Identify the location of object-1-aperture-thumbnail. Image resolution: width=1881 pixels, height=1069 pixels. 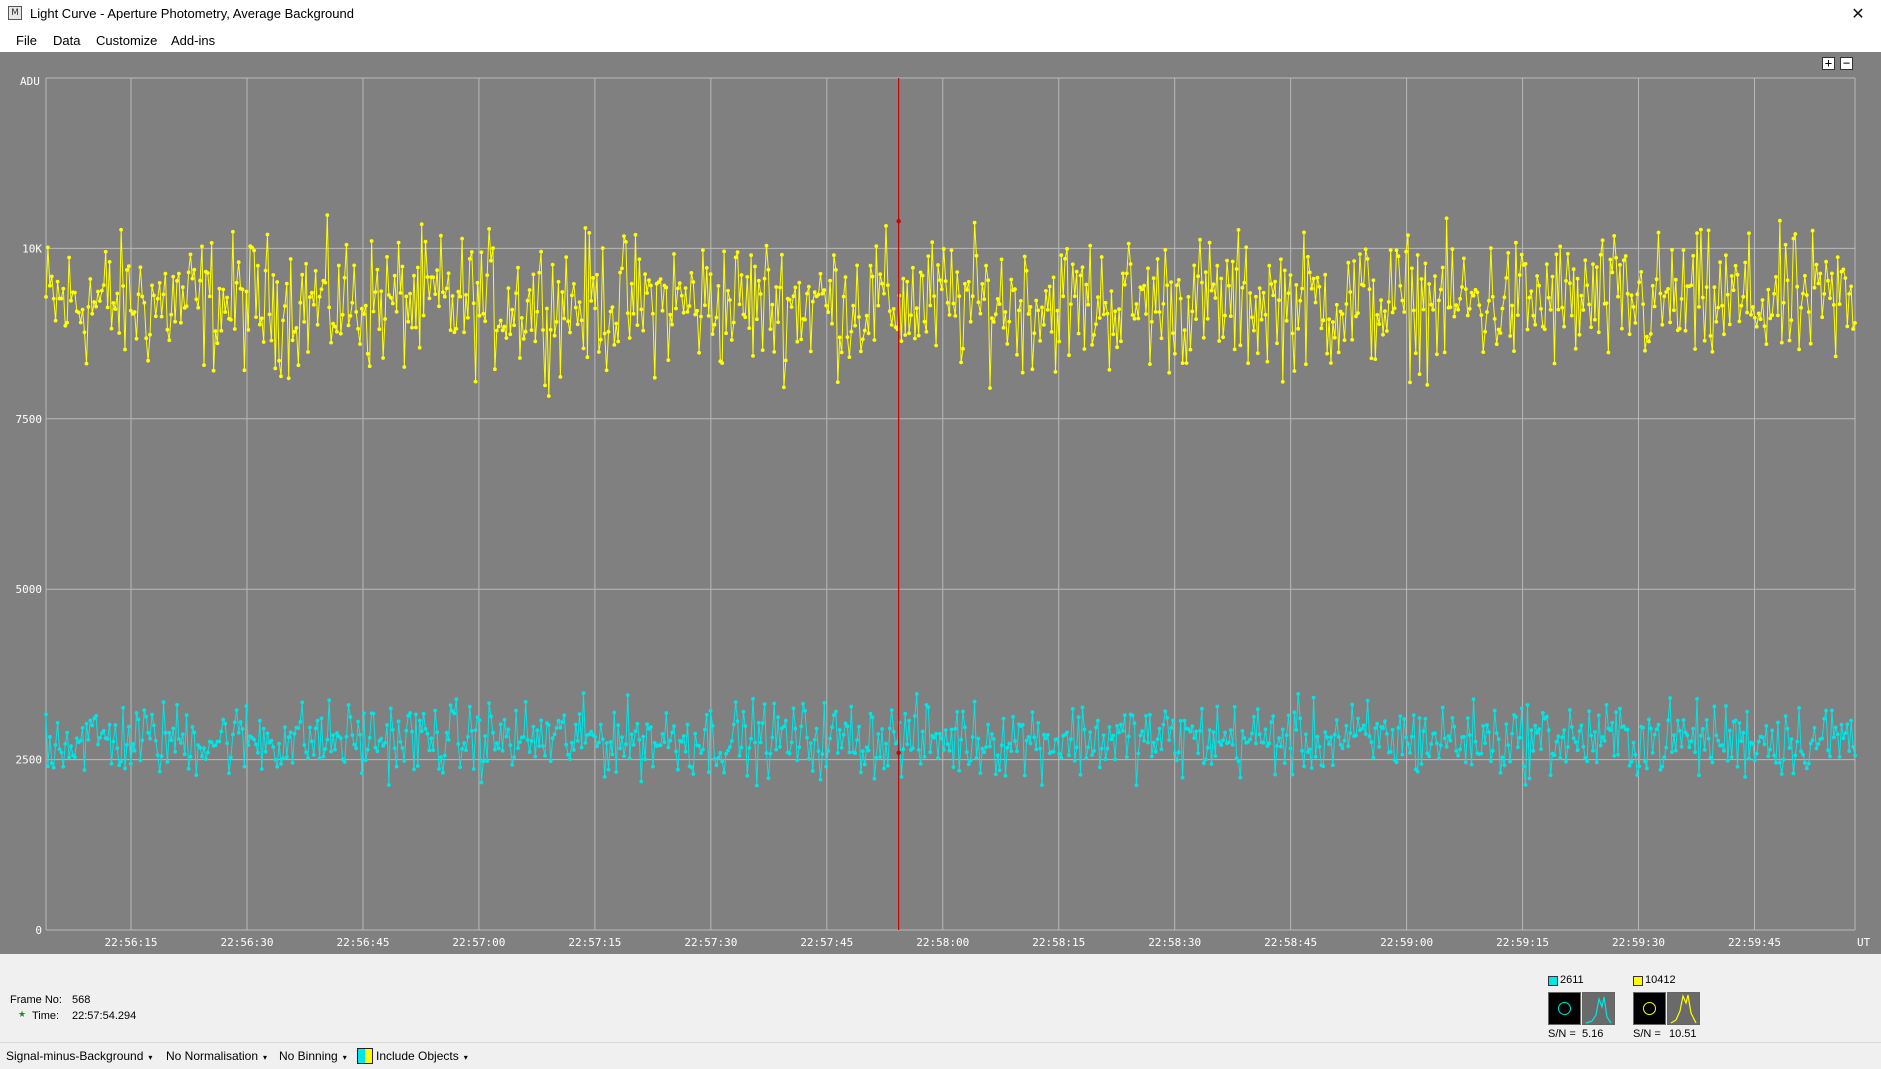
(1564, 1008).